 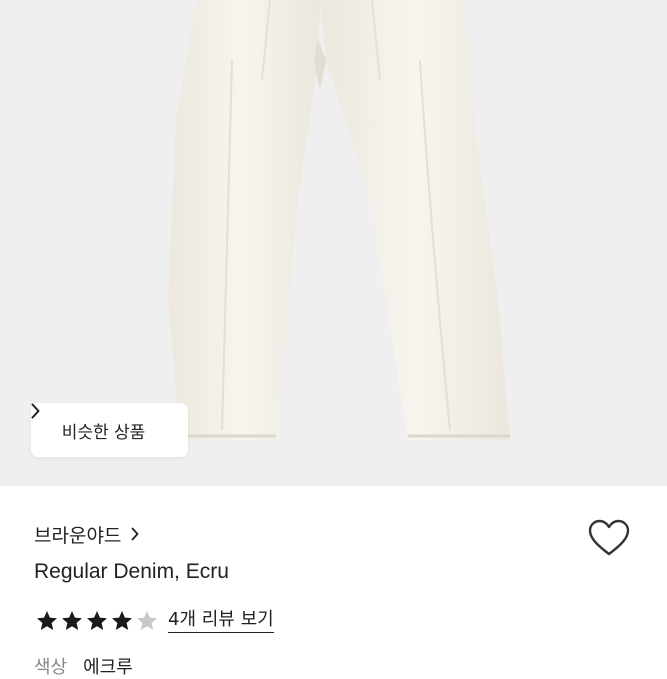 I want to click on rating-row: 4개 리뷰 보기, so click(x=154, y=621).